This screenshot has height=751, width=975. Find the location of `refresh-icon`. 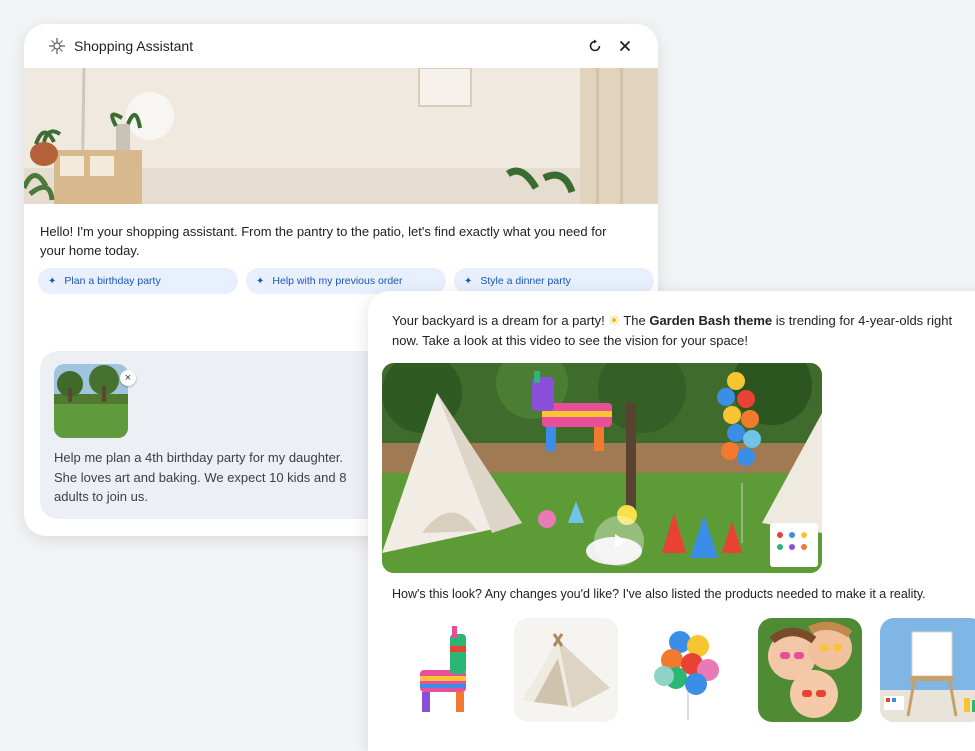

refresh-icon is located at coordinates (595, 45).